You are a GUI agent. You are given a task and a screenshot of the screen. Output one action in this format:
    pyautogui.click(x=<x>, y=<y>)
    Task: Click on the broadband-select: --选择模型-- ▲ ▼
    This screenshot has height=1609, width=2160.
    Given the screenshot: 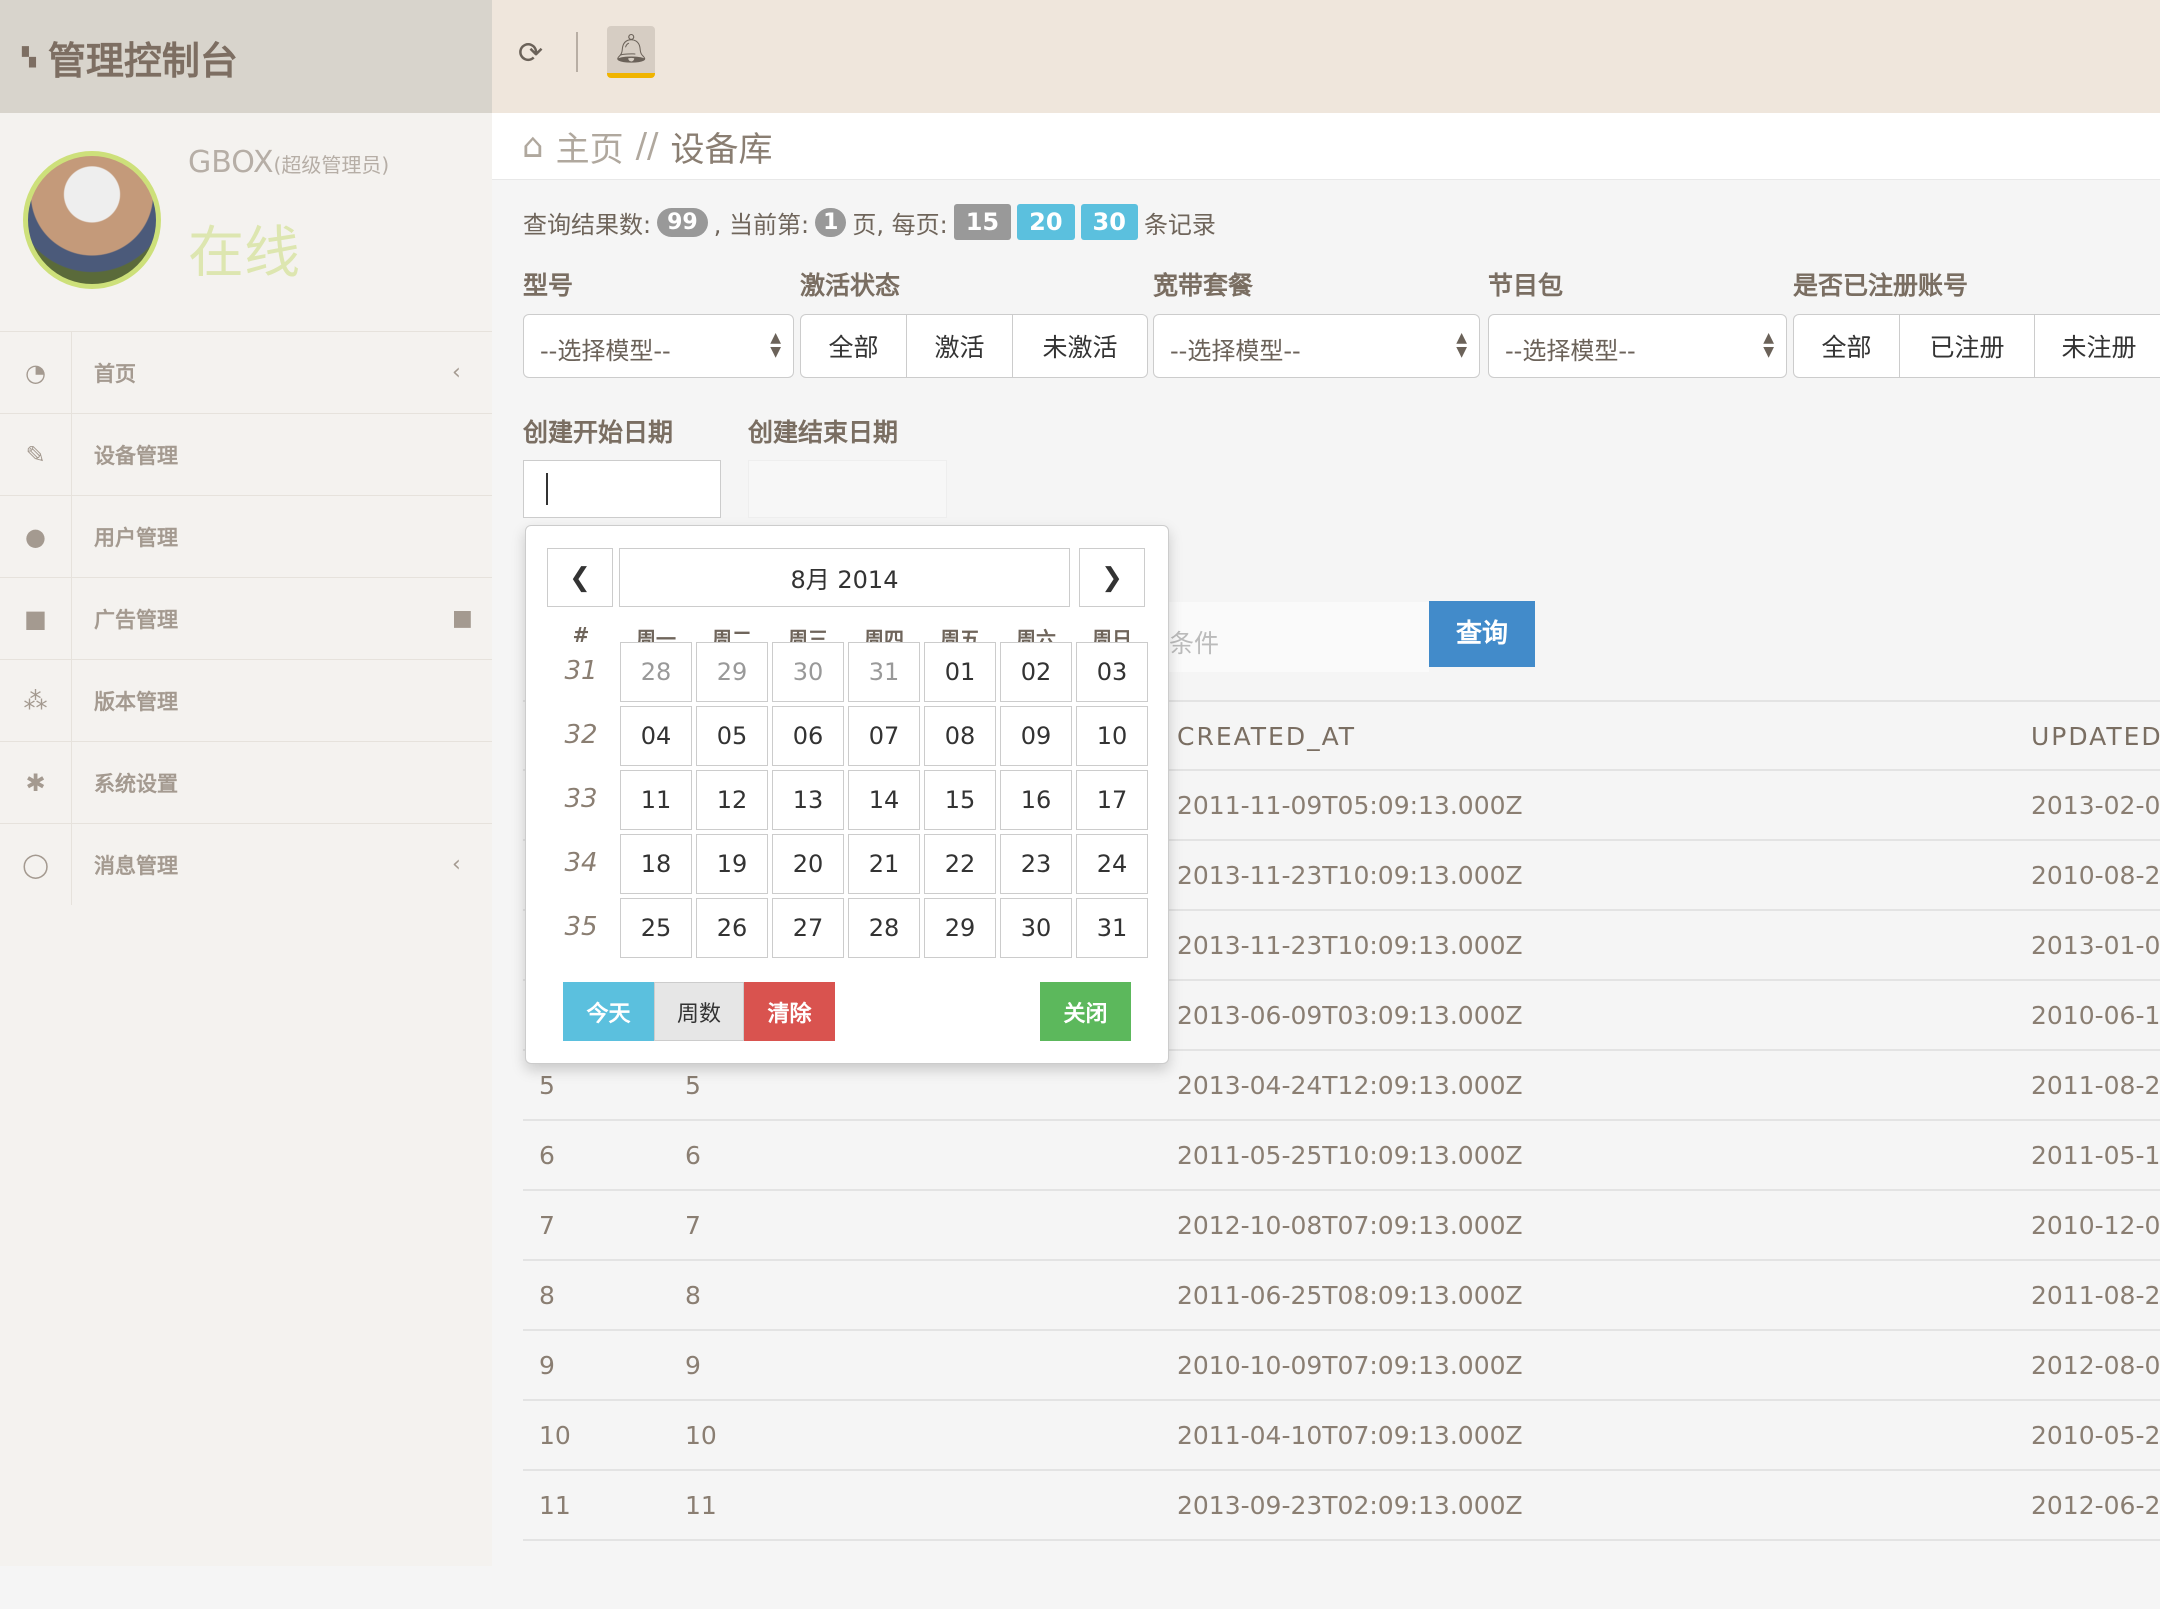 What is the action you would take?
    pyautogui.click(x=1316, y=346)
    